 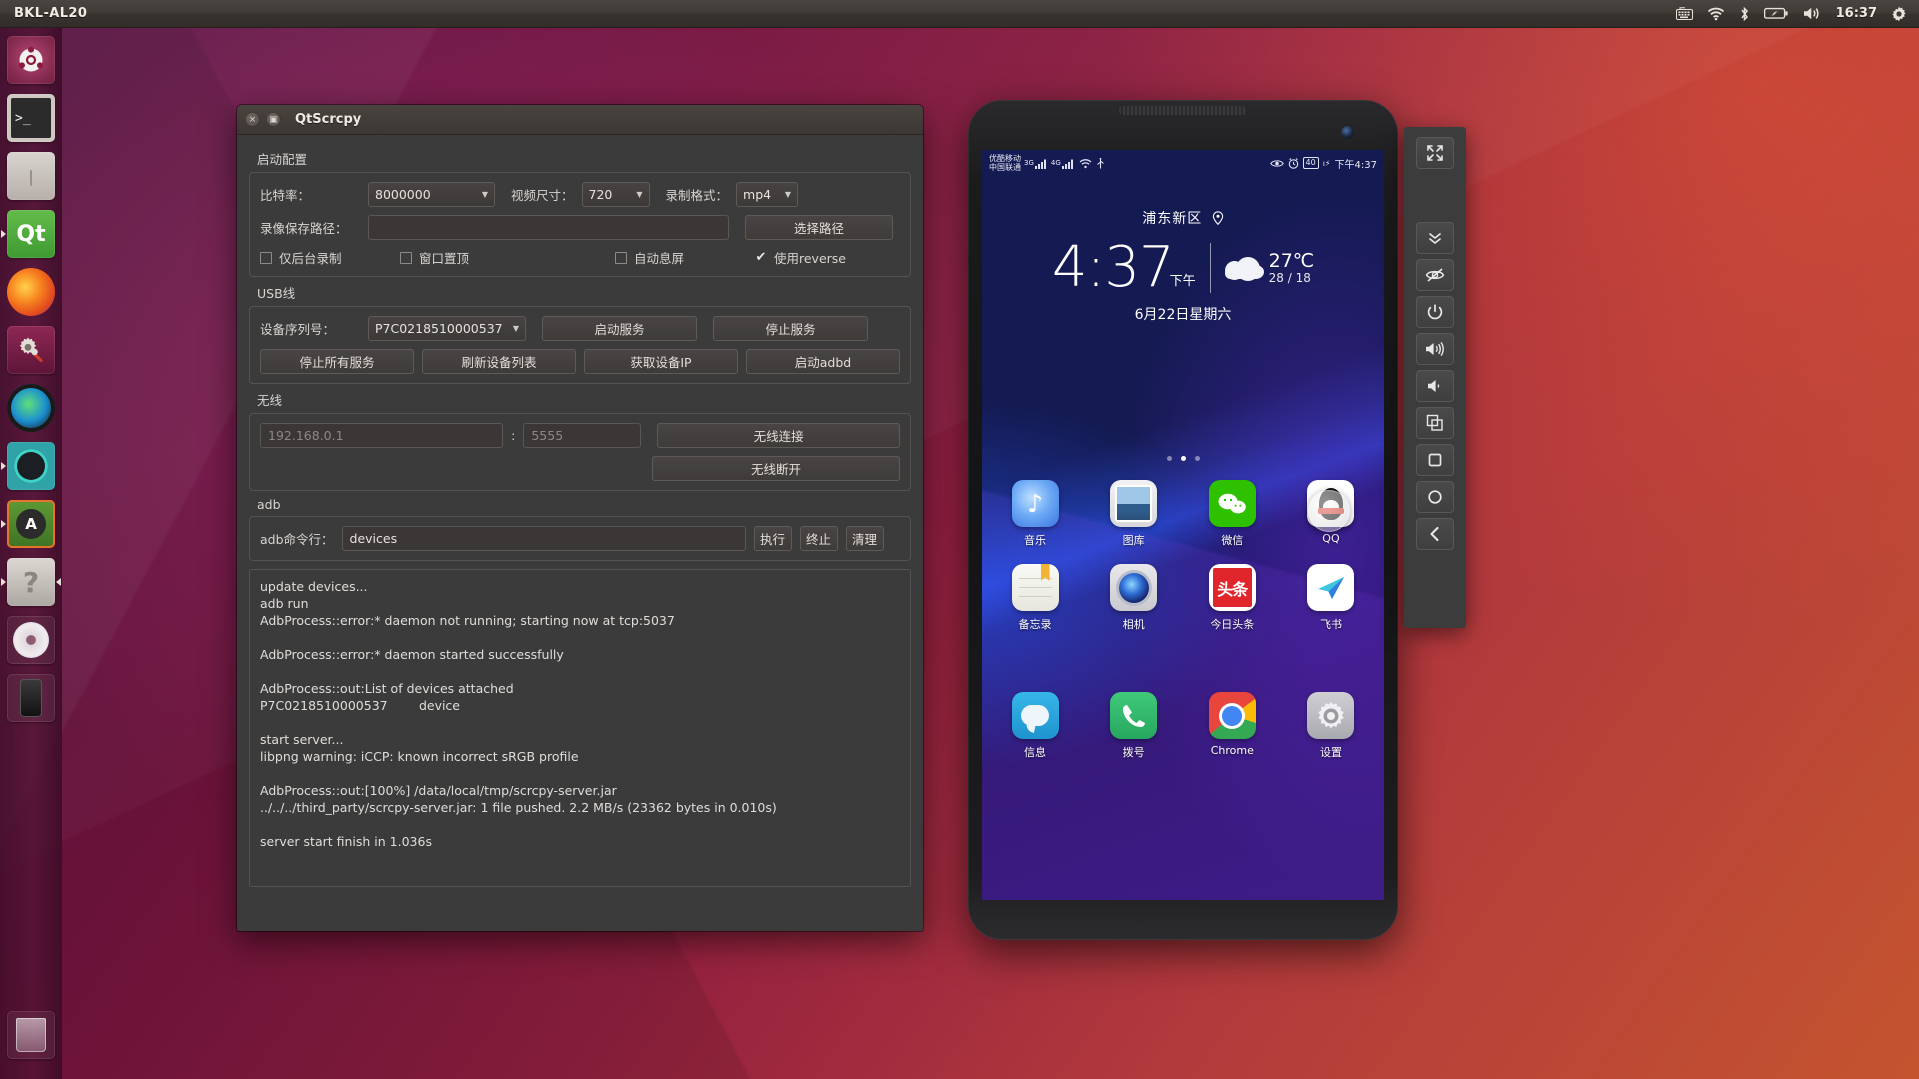 I want to click on back-icon, so click(x=1435, y=534).